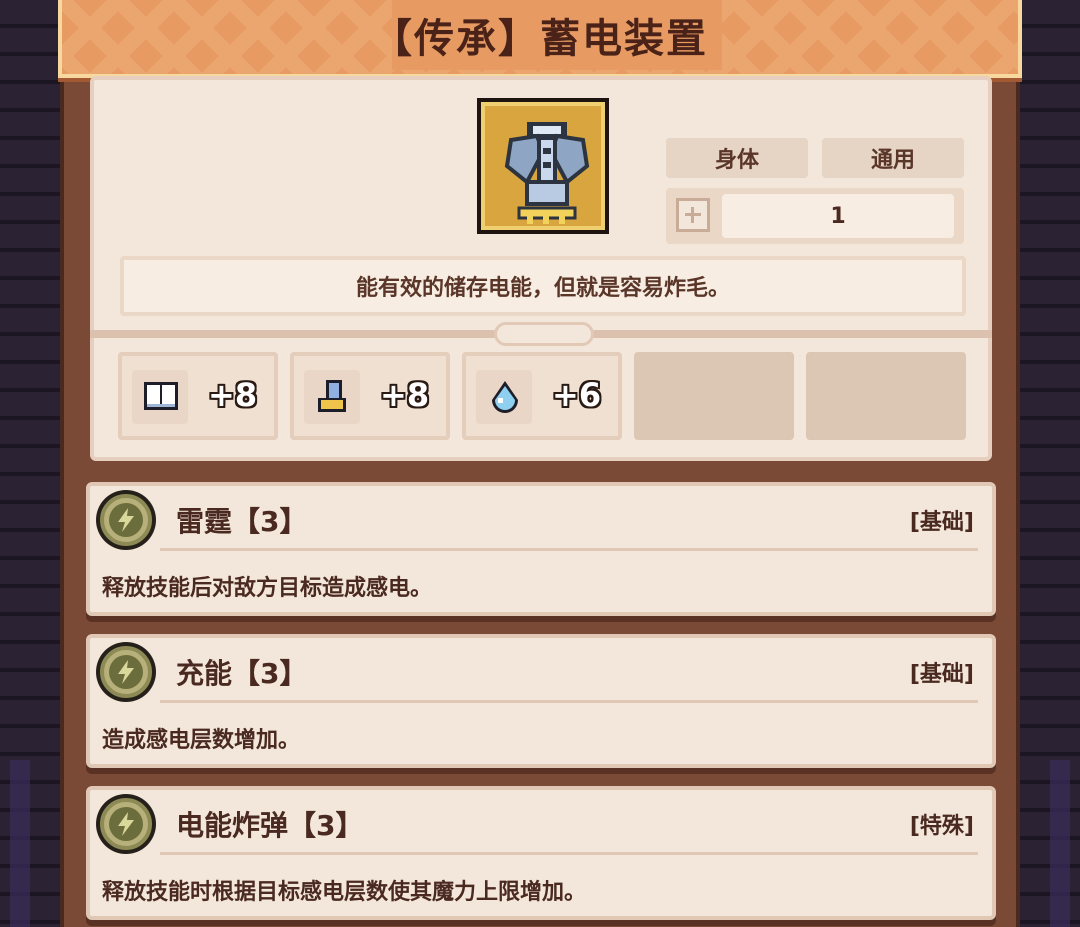  I want to click on water-drop-icon, so click(505, 397).